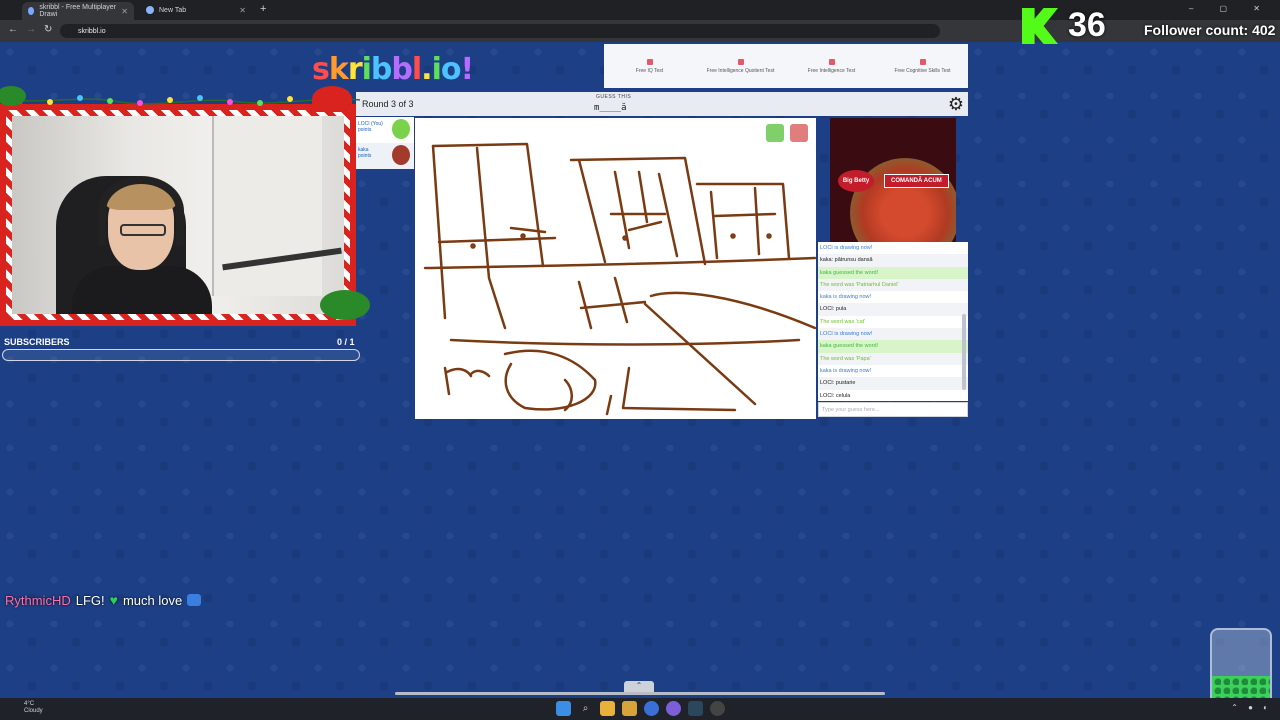 The width and height of the screenshot is (1280, 720). Describe the element at coordinates (585, 708) in the screenshot. I see `search-icon: ⌕` at that location.